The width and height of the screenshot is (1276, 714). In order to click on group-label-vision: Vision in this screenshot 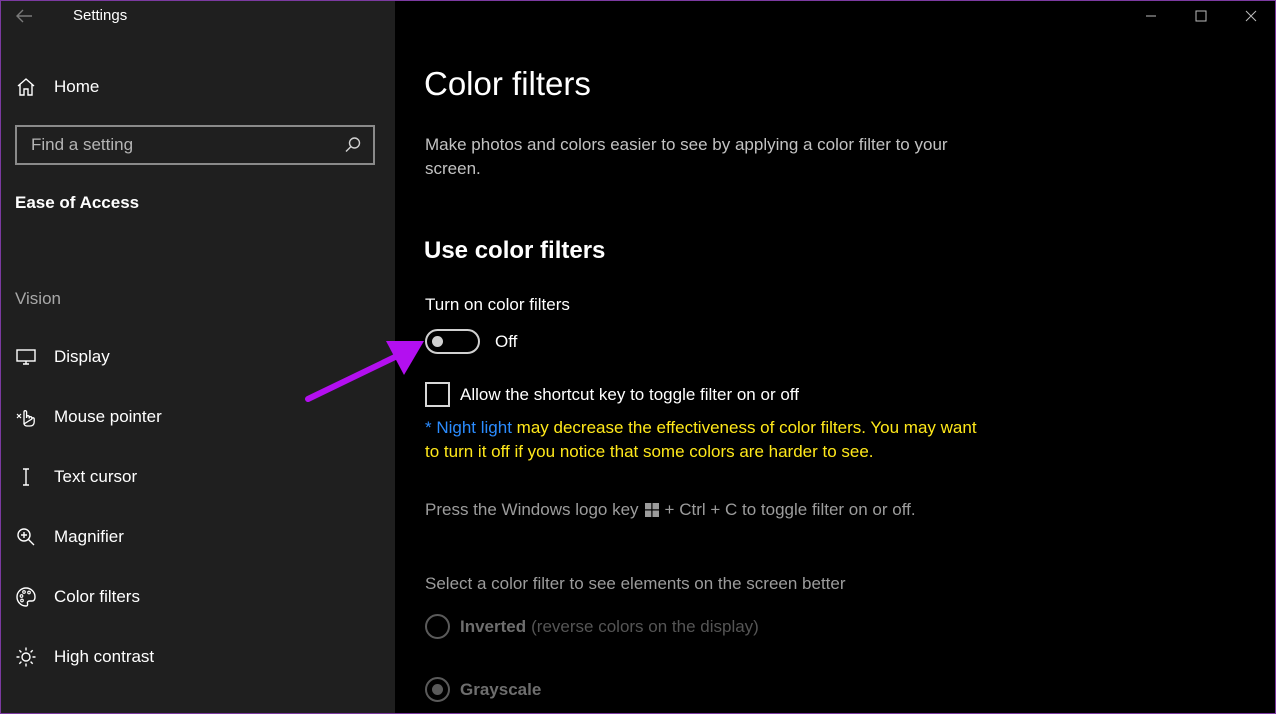, I will do `click(38, 298)`.